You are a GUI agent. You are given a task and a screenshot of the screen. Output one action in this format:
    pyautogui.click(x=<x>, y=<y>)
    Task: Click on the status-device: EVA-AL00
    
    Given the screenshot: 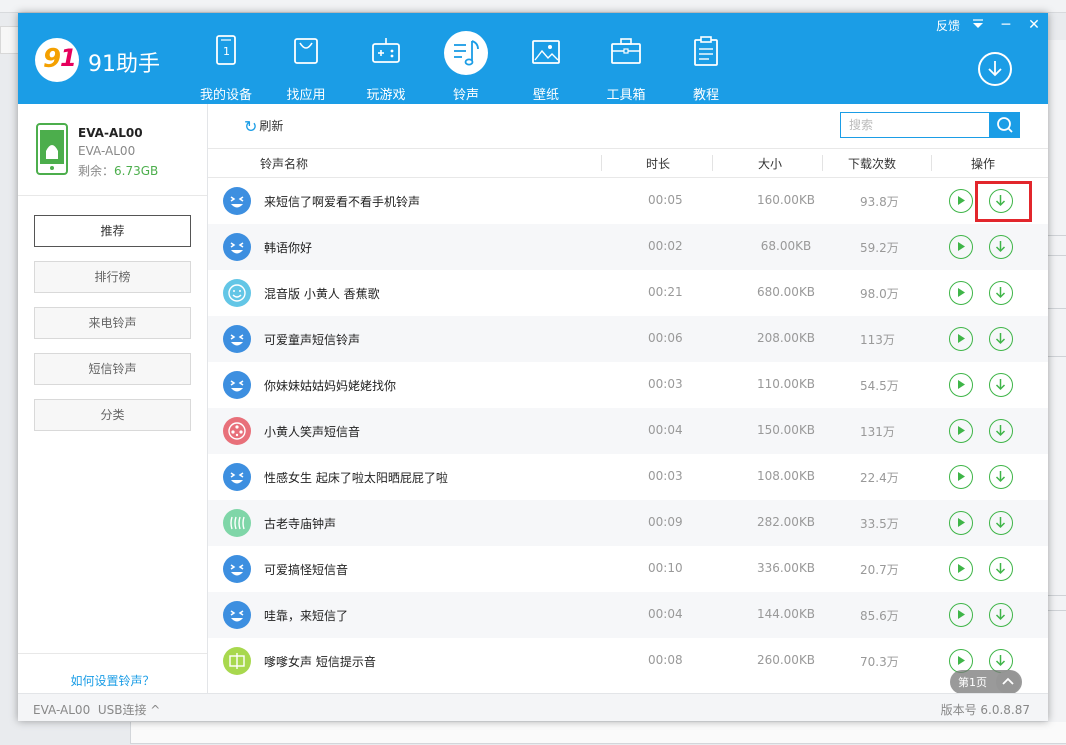 What is the action you would take?
    pyautogui.click(x=62, y=710)
    